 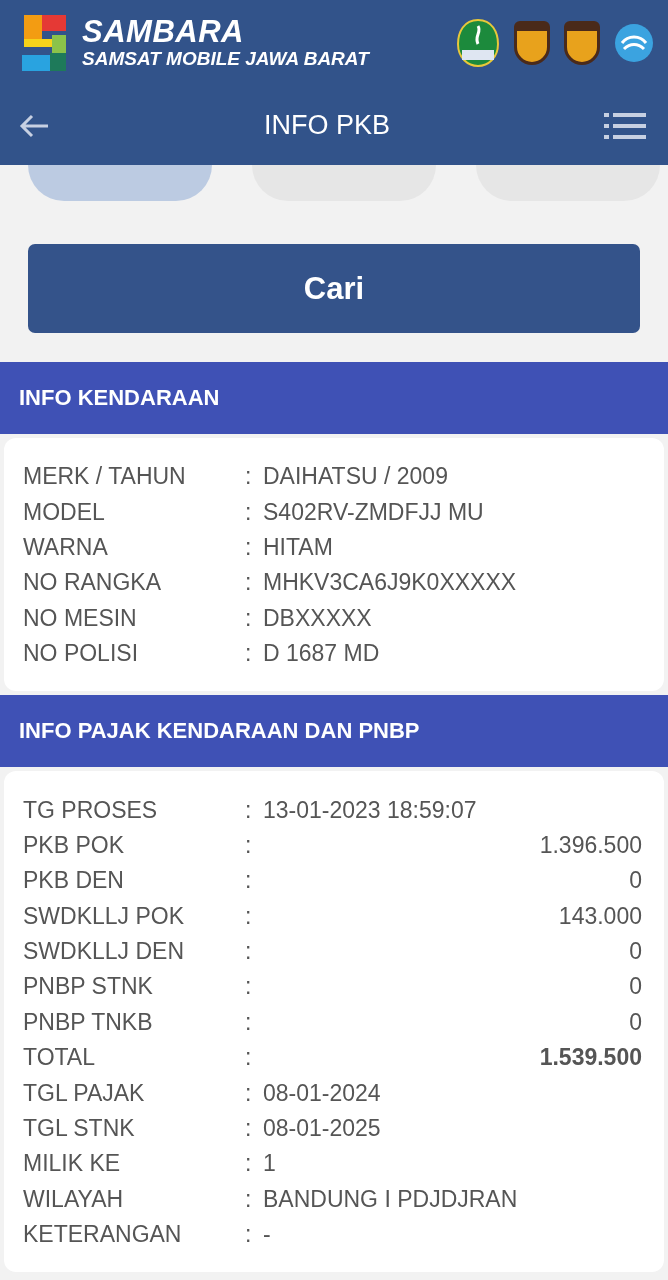 I want to click on section-header: INFO KENDARAAN, so click(x=334, y=398).